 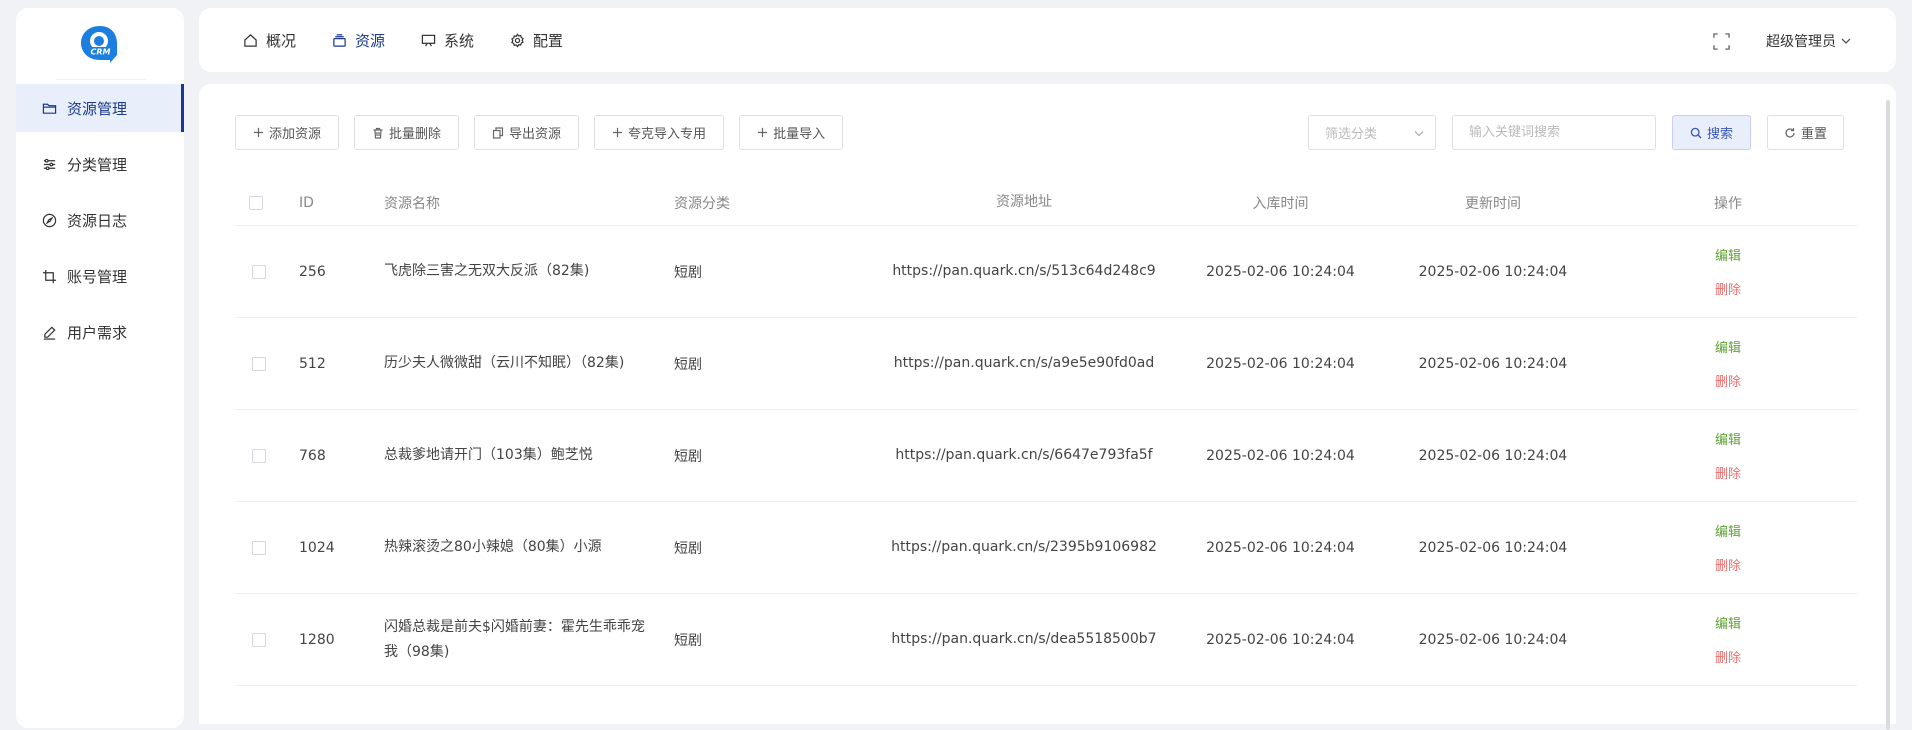 What do you see at coordinates (370, 40) in the screenshot?
I see `tab-label: 资源` at bounding box center [370, 40].